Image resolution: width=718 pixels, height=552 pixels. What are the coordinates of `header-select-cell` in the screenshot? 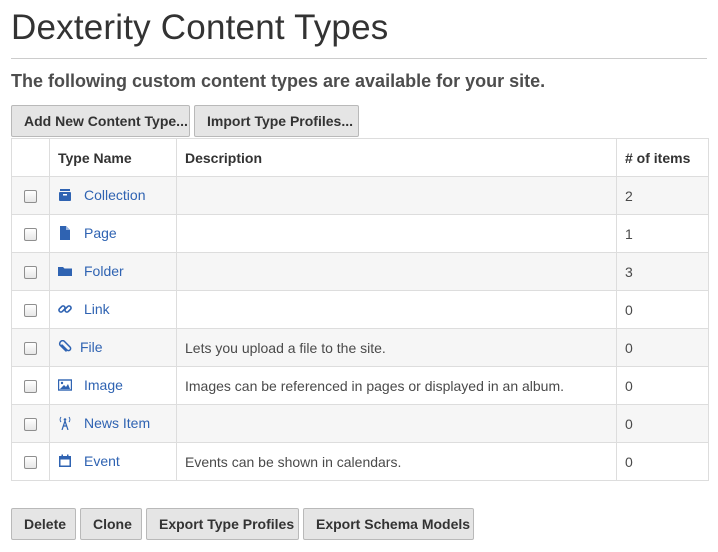 It's located at (30, 157).